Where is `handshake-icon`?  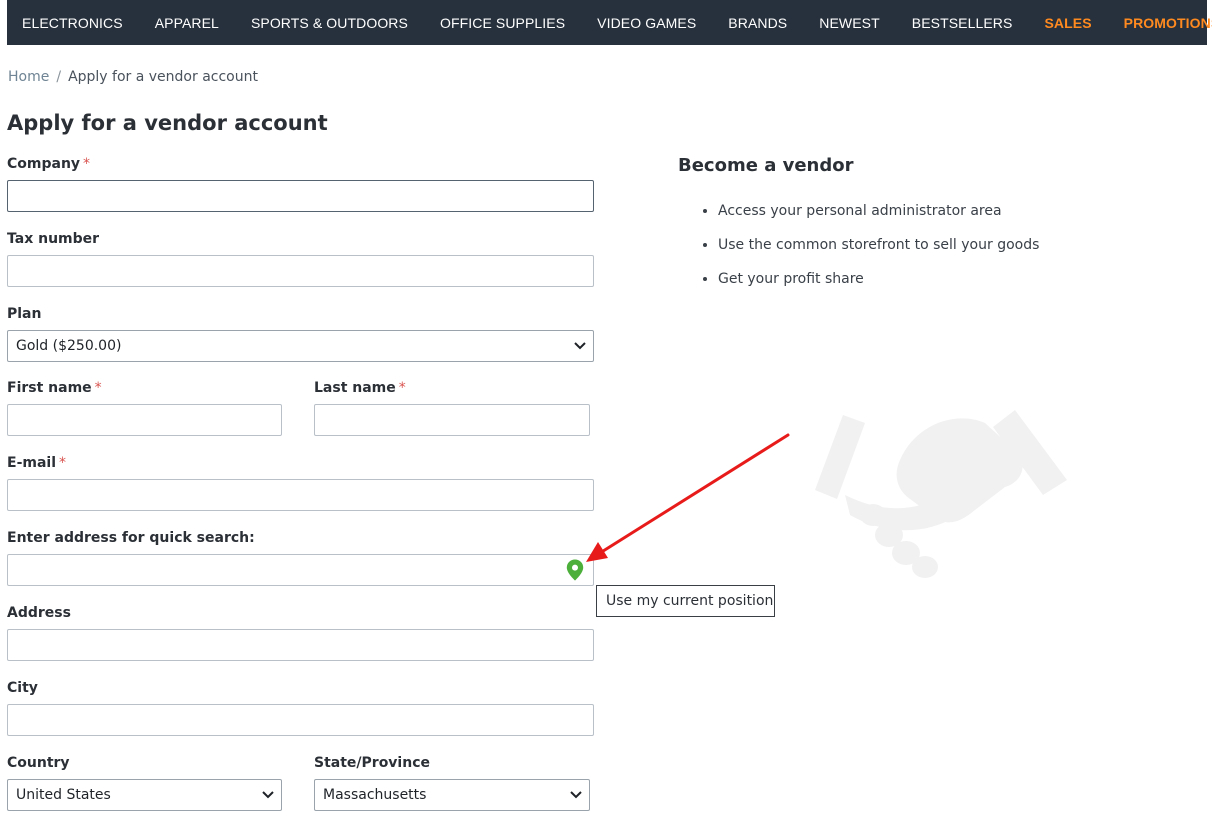 handshake-icon is located at coordinates (941, 494).